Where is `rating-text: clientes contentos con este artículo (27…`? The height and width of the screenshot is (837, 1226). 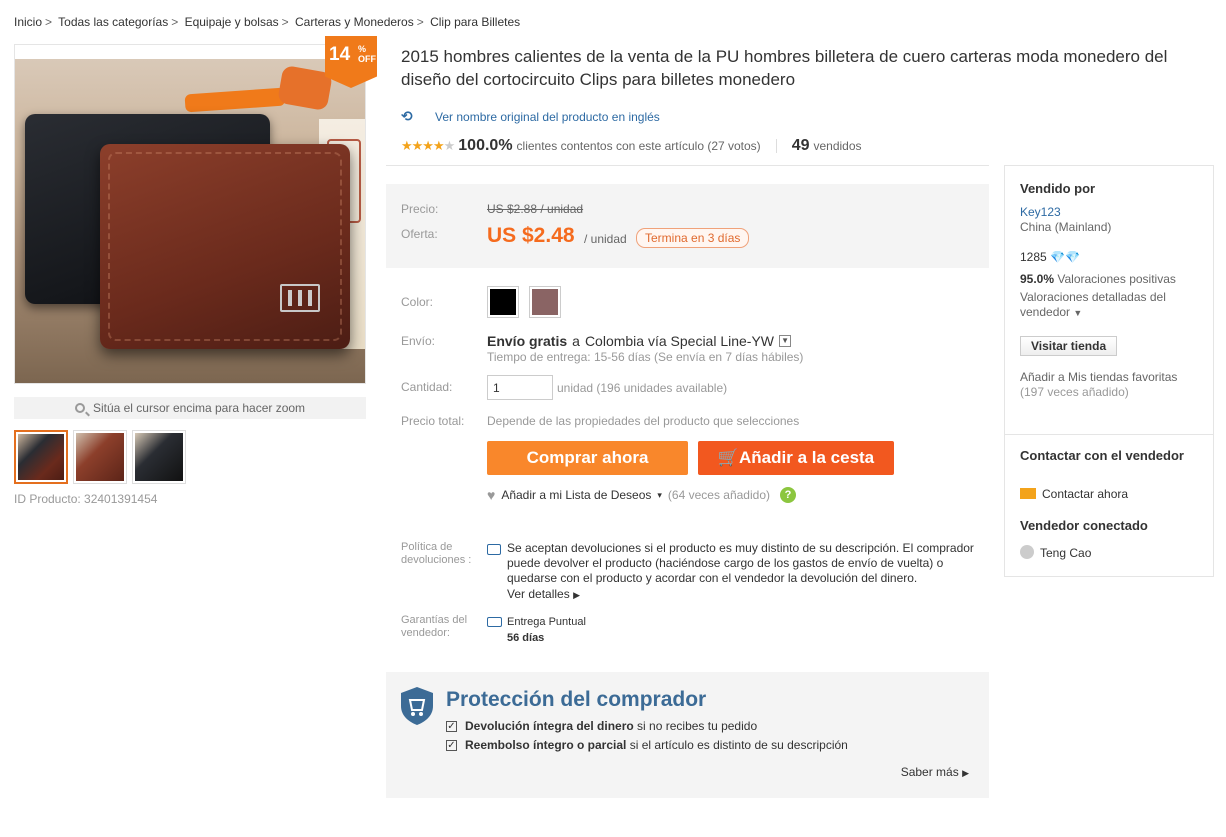 rating-text: clientes contentos con este artículo (27… is located at coordinates (639, 146).